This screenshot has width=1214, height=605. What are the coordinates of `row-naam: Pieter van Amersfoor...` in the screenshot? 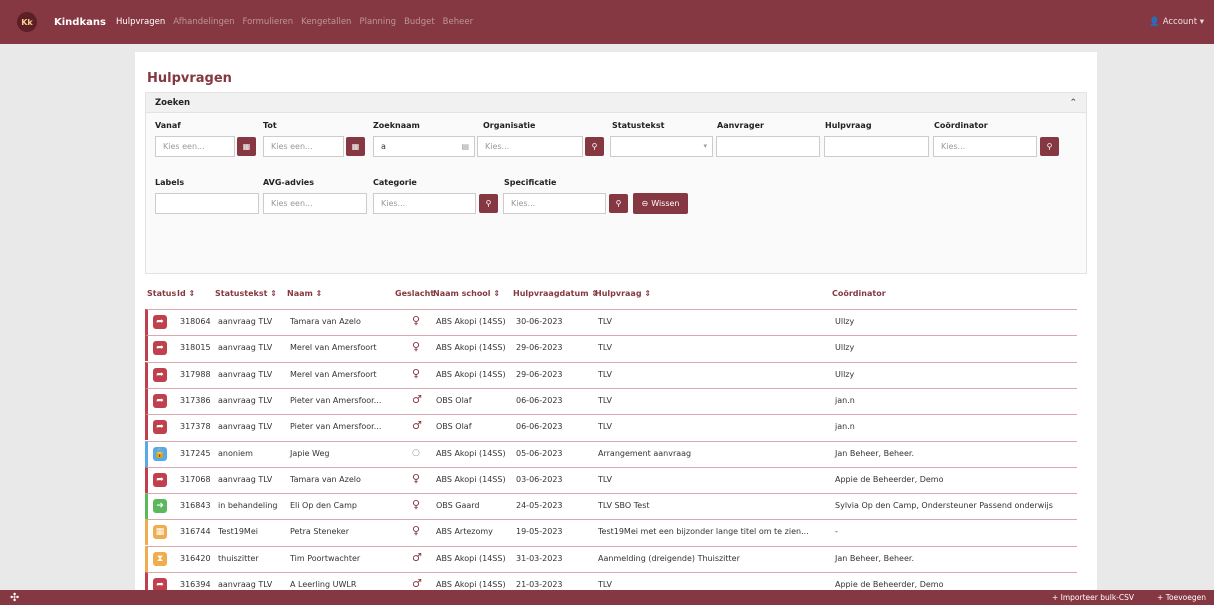 It's located at (336, 427).